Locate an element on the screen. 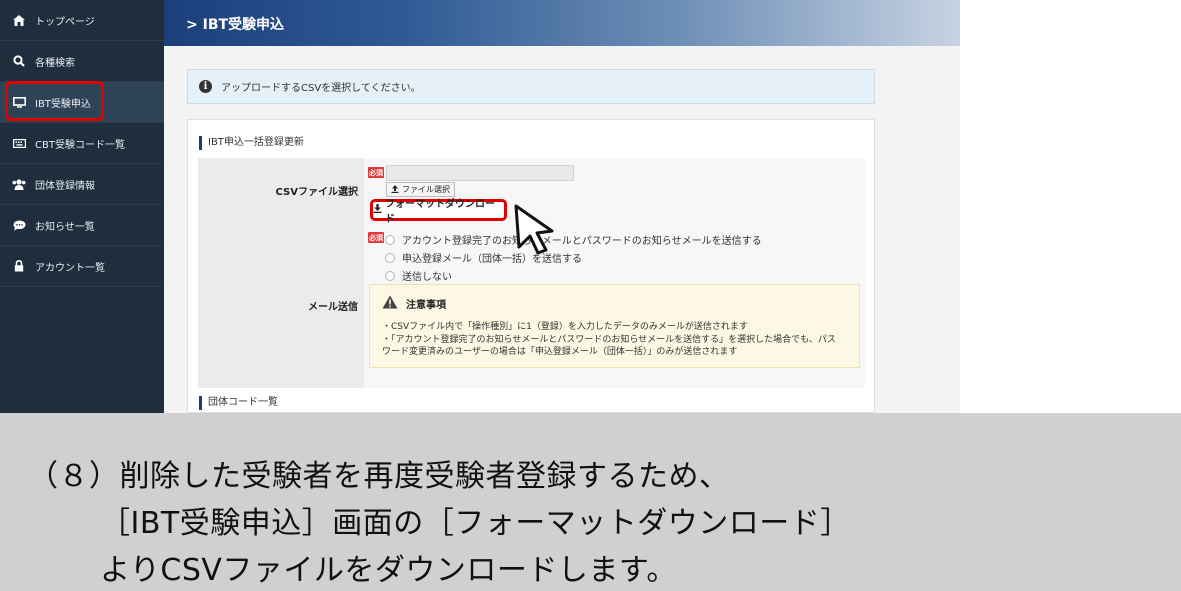 This screenshot has width=1181, height=591. section-title: IBT申込一括登録更新 is located at coordinates (251, 143).